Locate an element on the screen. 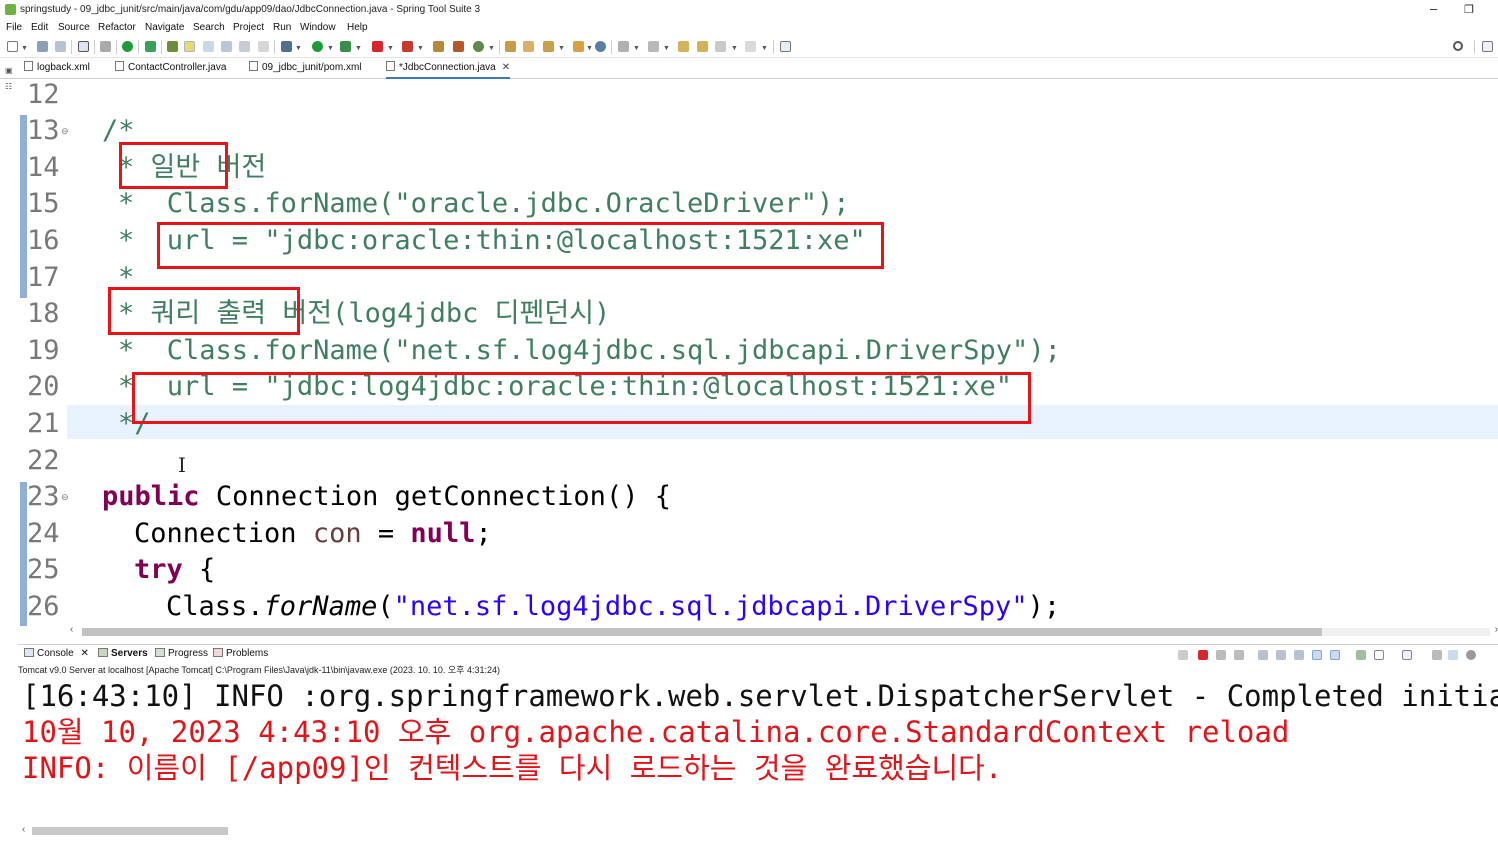 The height and width of the screenshot is (842, 1498). forward-icon is located at coordinates (750, 46).